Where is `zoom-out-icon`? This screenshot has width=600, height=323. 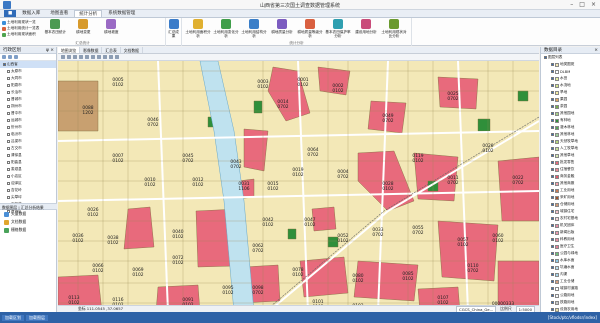 zoom-out-icon is located at coordinates (69, 57).